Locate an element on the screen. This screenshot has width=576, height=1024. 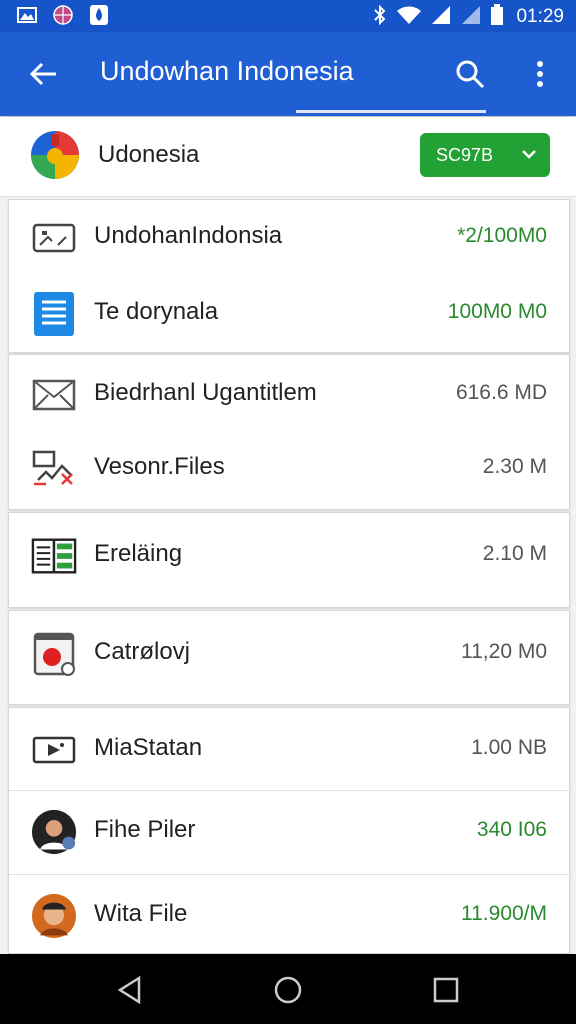
account-logo-icon is located at coordinates (55, 155).